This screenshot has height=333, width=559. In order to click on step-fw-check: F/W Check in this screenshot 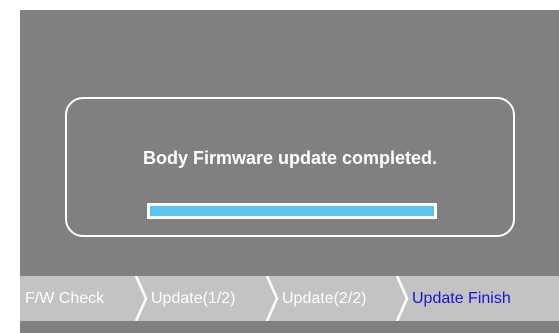, I will do `click(65, 298)`.